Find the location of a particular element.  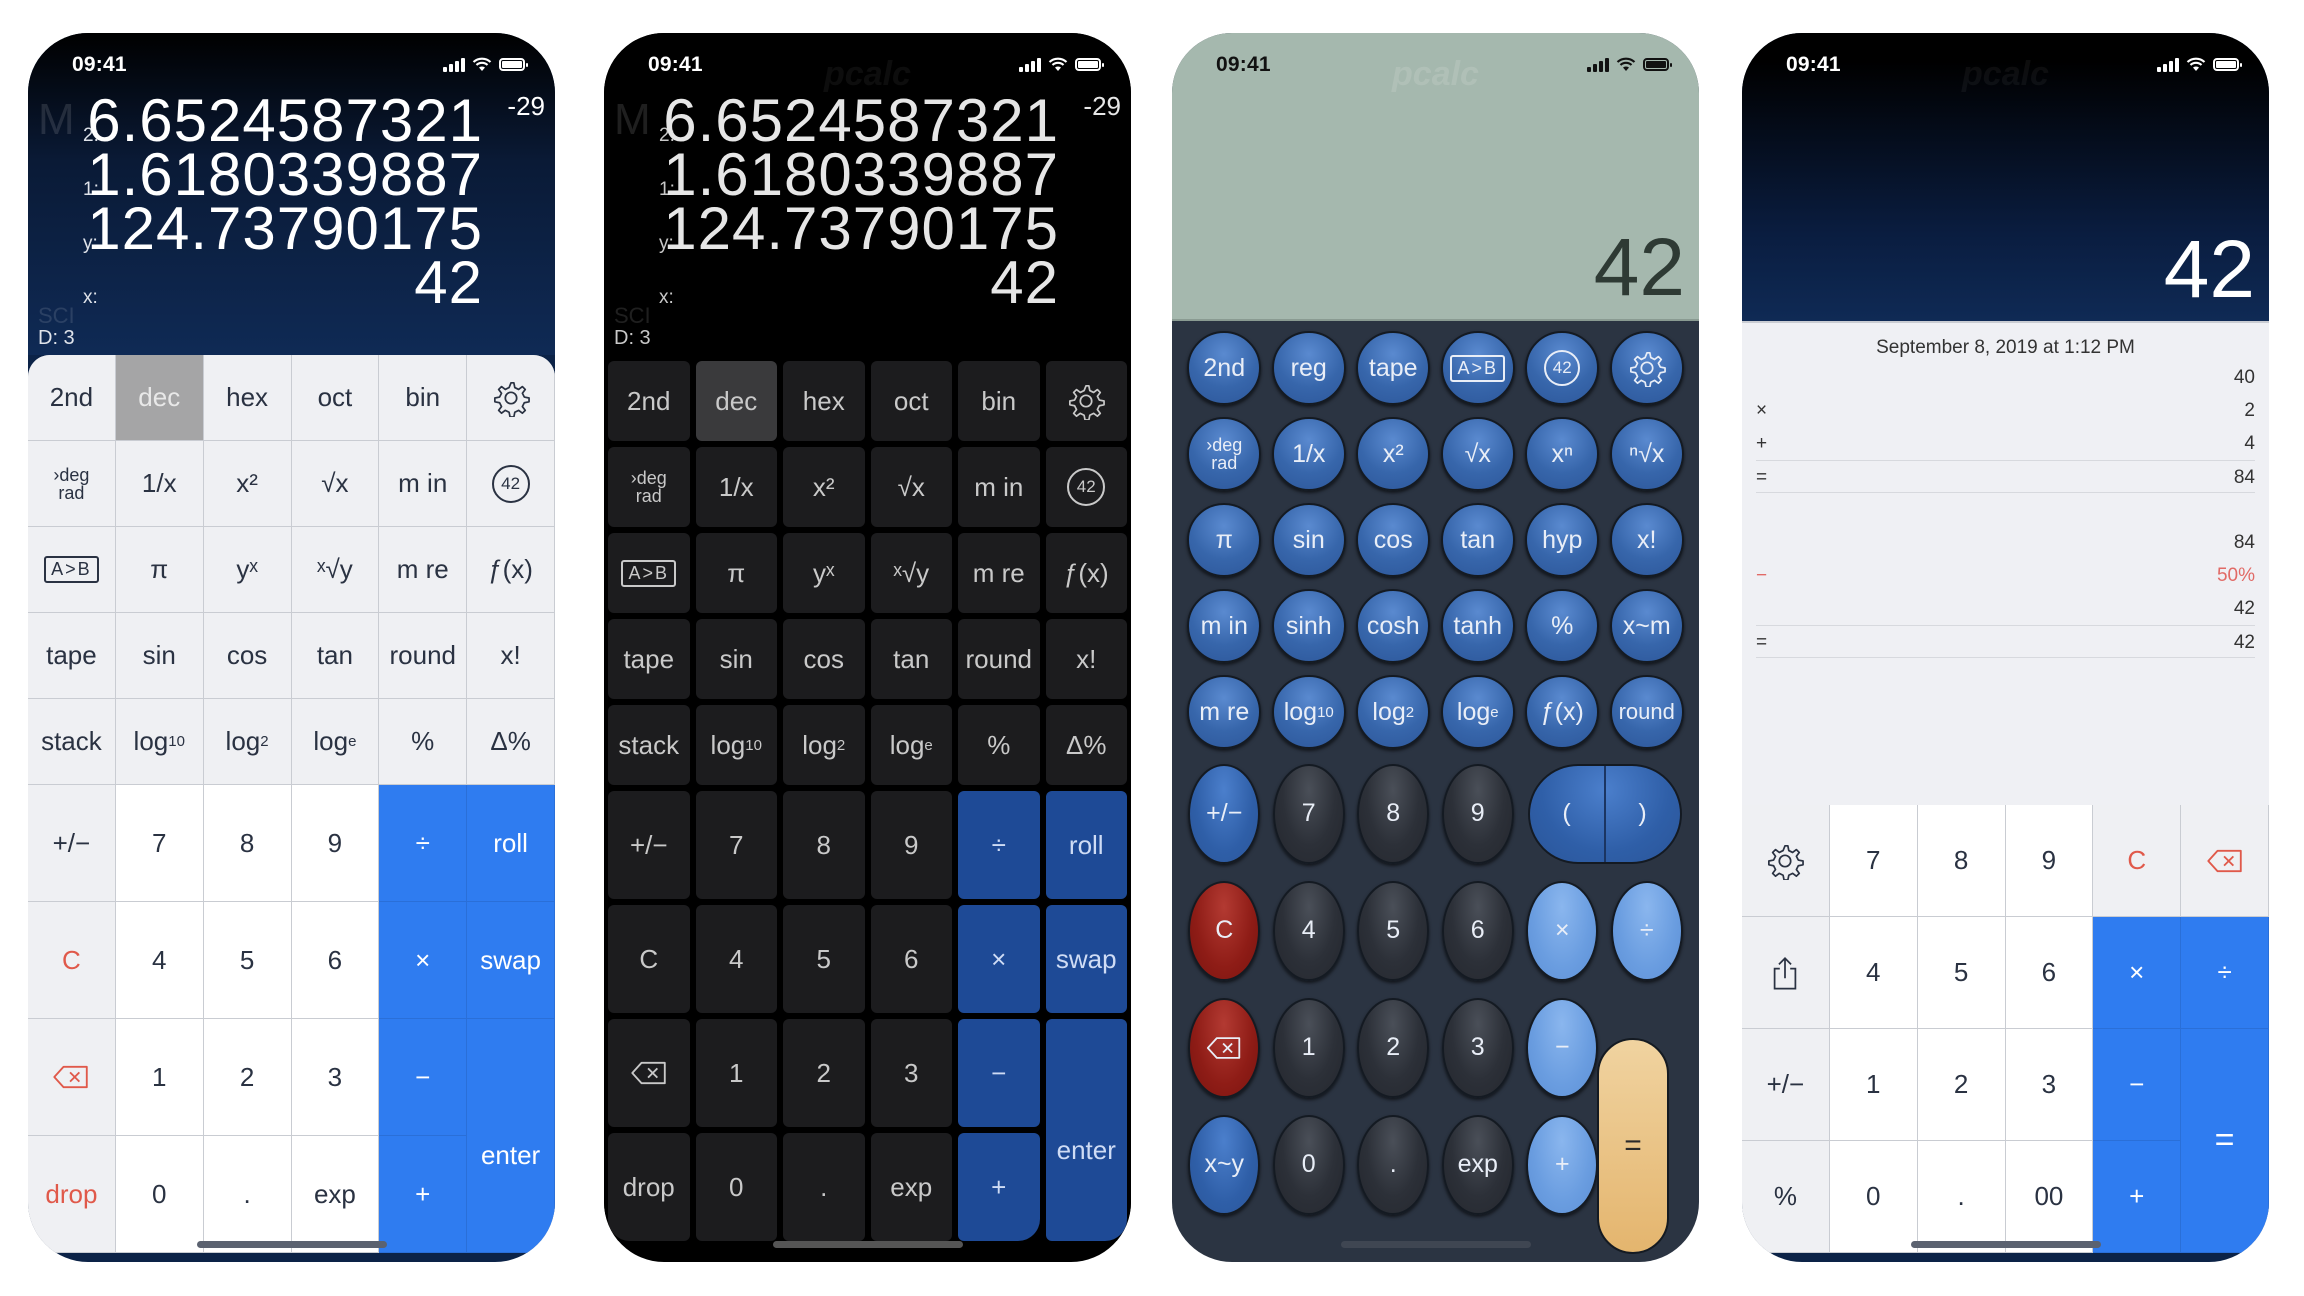

key-divide: ÷ is located at coordinates (999, 845).